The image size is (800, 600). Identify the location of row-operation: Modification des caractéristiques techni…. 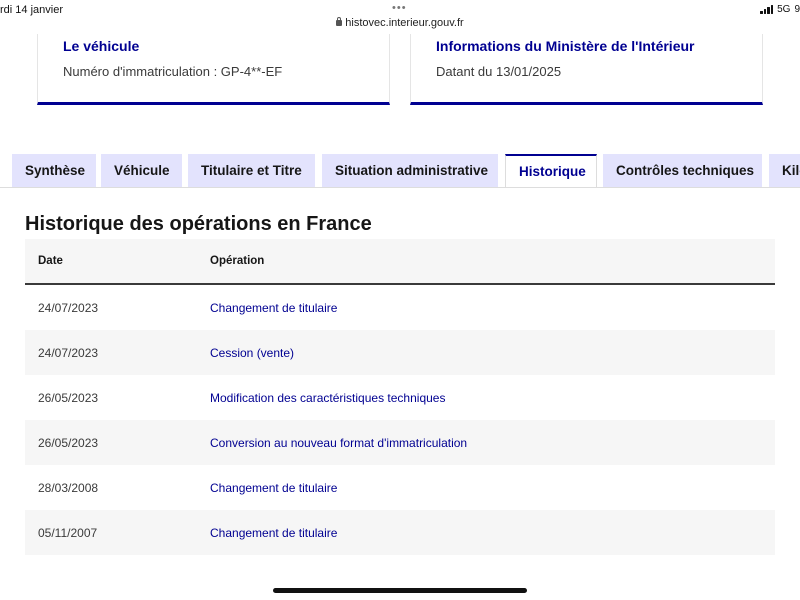
(328, 398).